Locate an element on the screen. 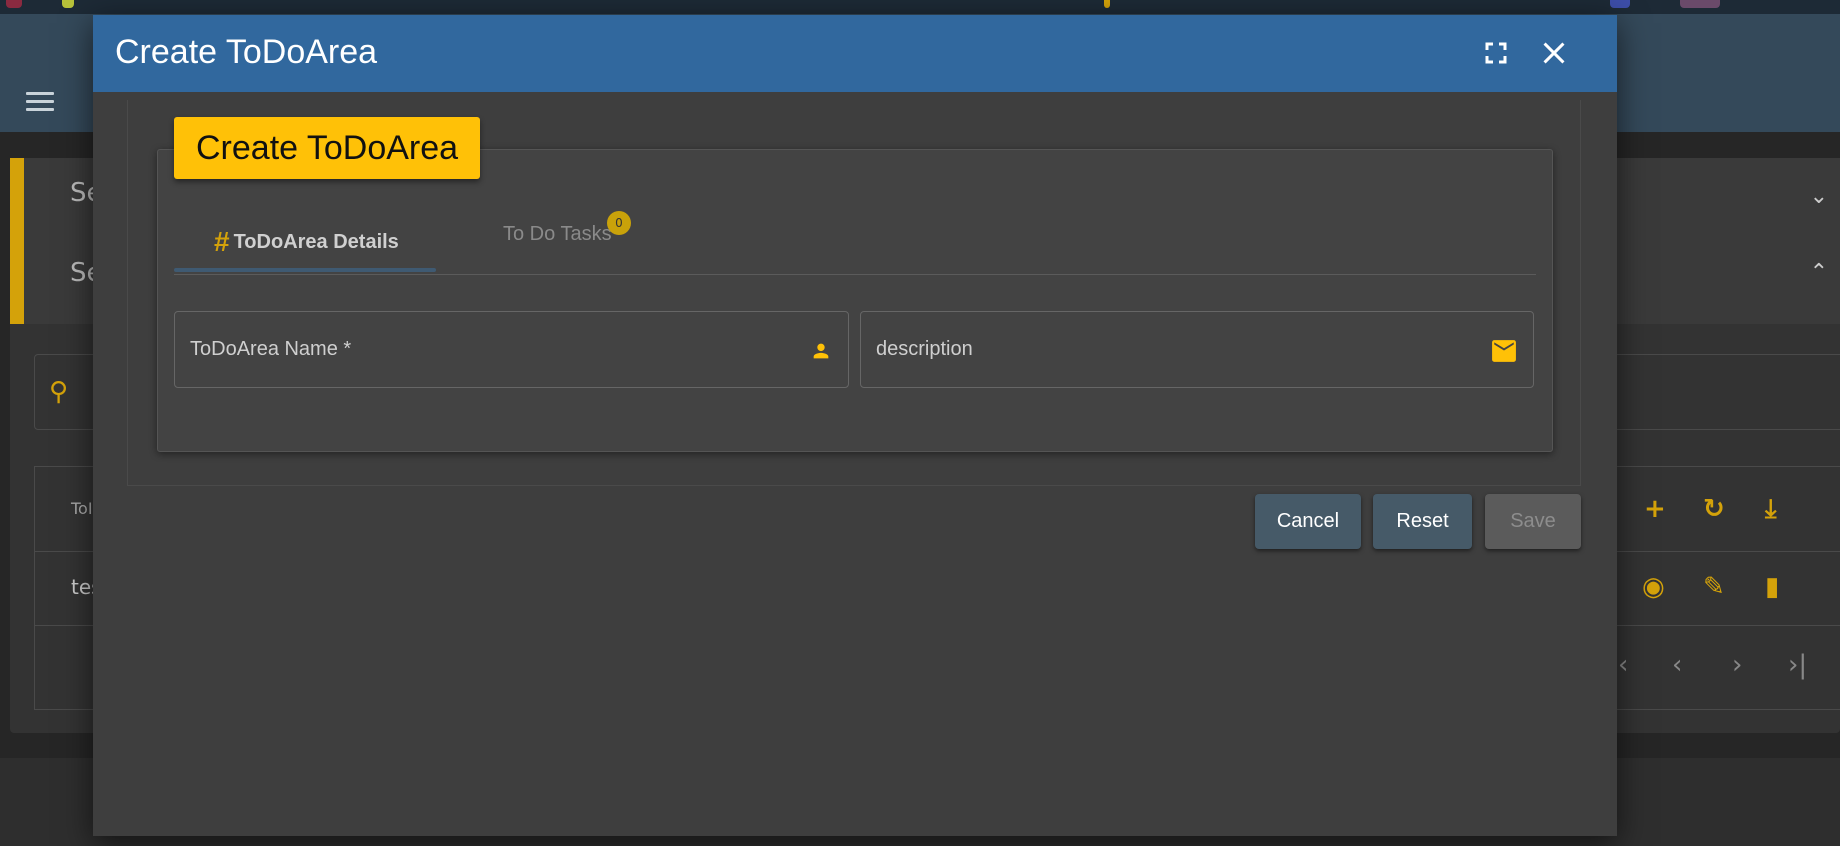 Image resolution: width=1840 pixels, height=846 pixels. status-dot-icon is located at coordinates (68, 4).